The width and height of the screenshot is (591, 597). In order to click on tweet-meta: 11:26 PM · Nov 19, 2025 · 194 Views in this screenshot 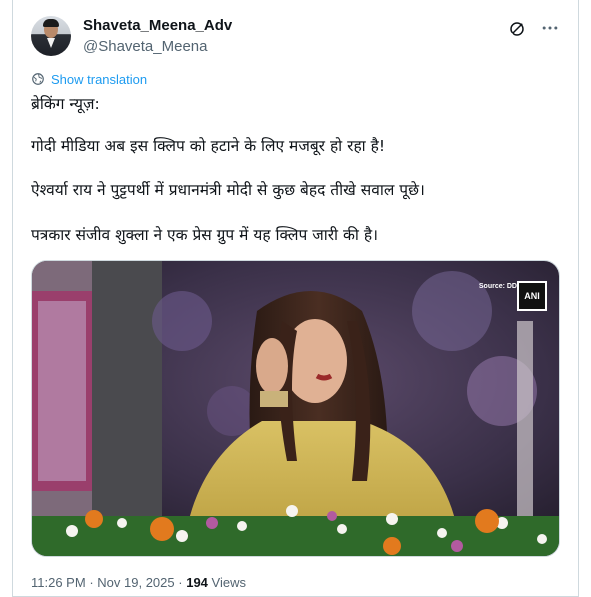, I will do `click(138, 582)`.